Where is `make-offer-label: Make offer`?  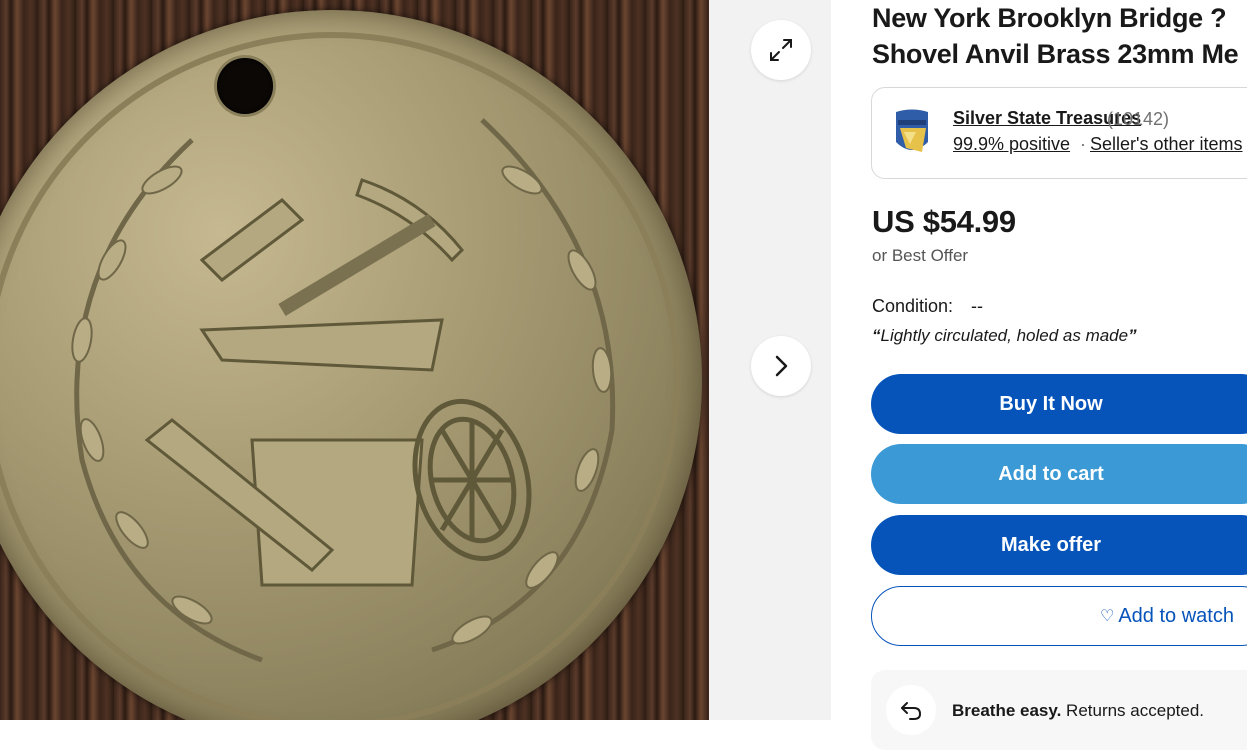
make-offer-label: Make offer is located at coordinates (1051, 544).